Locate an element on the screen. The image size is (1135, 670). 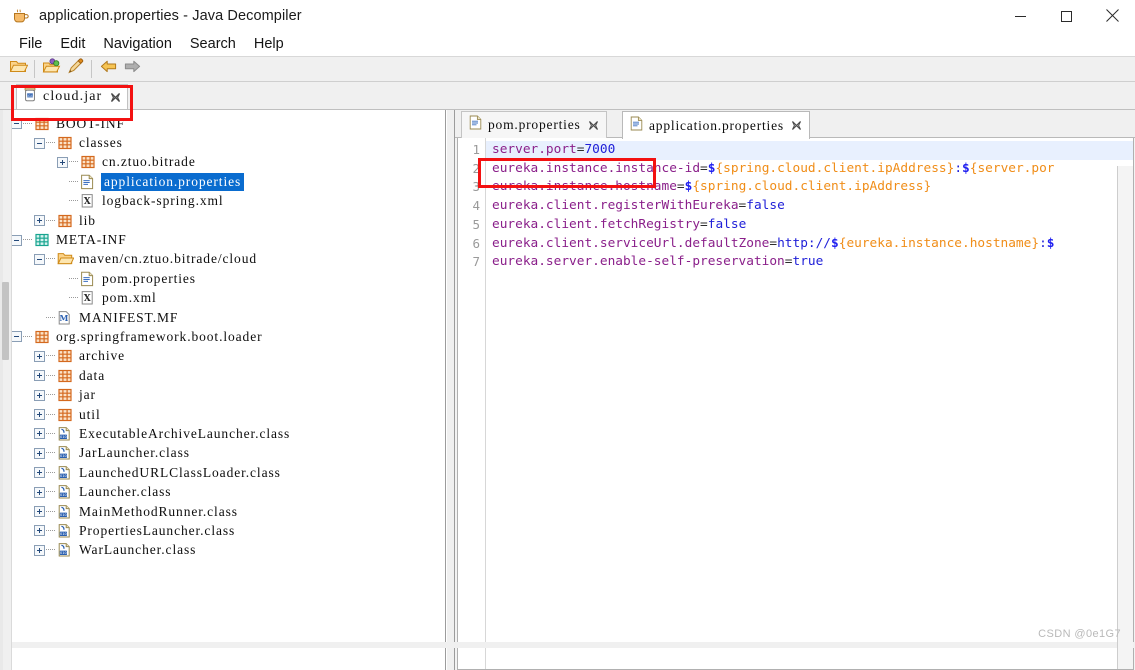
tree-item-lib: lib is located at coordinates (228, 220).